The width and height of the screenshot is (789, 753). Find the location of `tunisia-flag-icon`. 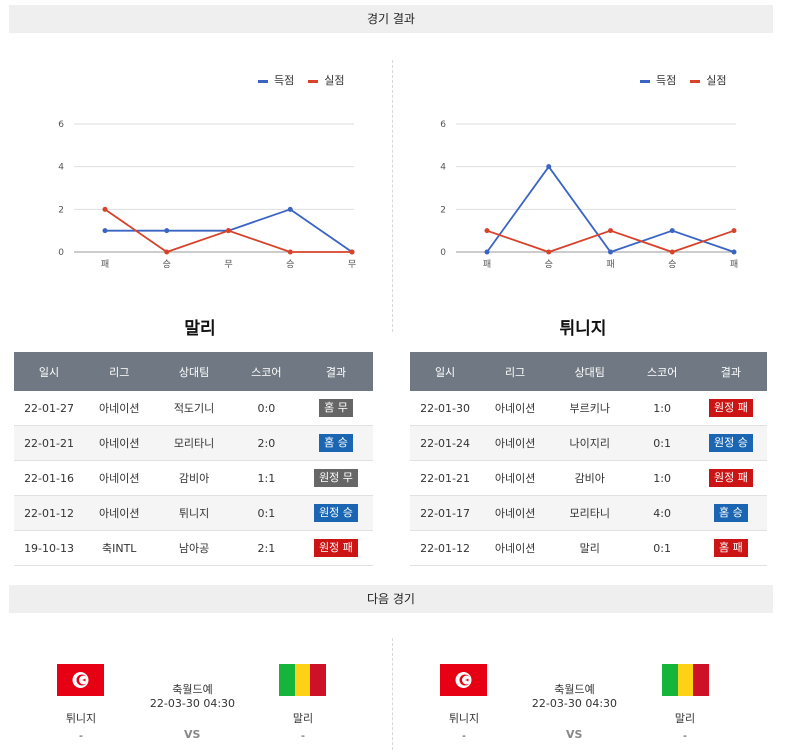

tunisia-flag-icon is located at coordinates (80, 680).